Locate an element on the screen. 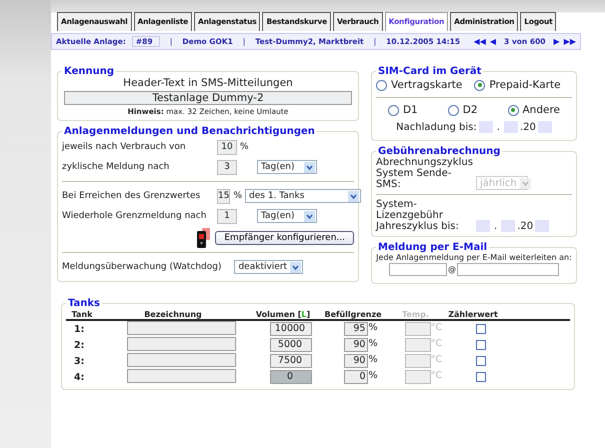  first-button: ◀◀ is located at coordinates (480, 41).